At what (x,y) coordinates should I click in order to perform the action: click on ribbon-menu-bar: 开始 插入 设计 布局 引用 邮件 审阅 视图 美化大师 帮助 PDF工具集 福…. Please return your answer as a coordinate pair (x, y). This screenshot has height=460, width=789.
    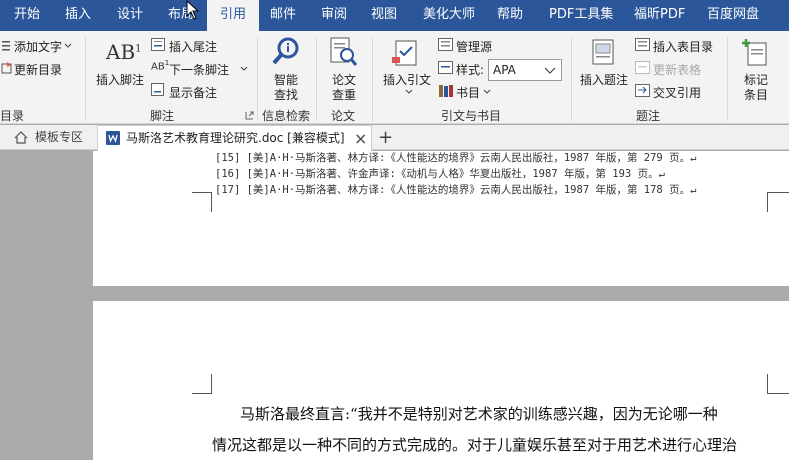
    Looking at the image, I should click on (394, 15).